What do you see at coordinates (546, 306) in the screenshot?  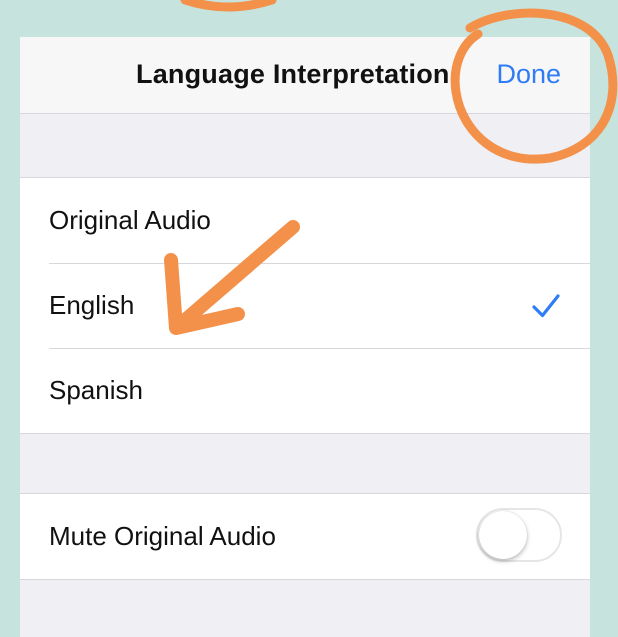 I see `checkmark-icon` at bounding box center [546, 306].